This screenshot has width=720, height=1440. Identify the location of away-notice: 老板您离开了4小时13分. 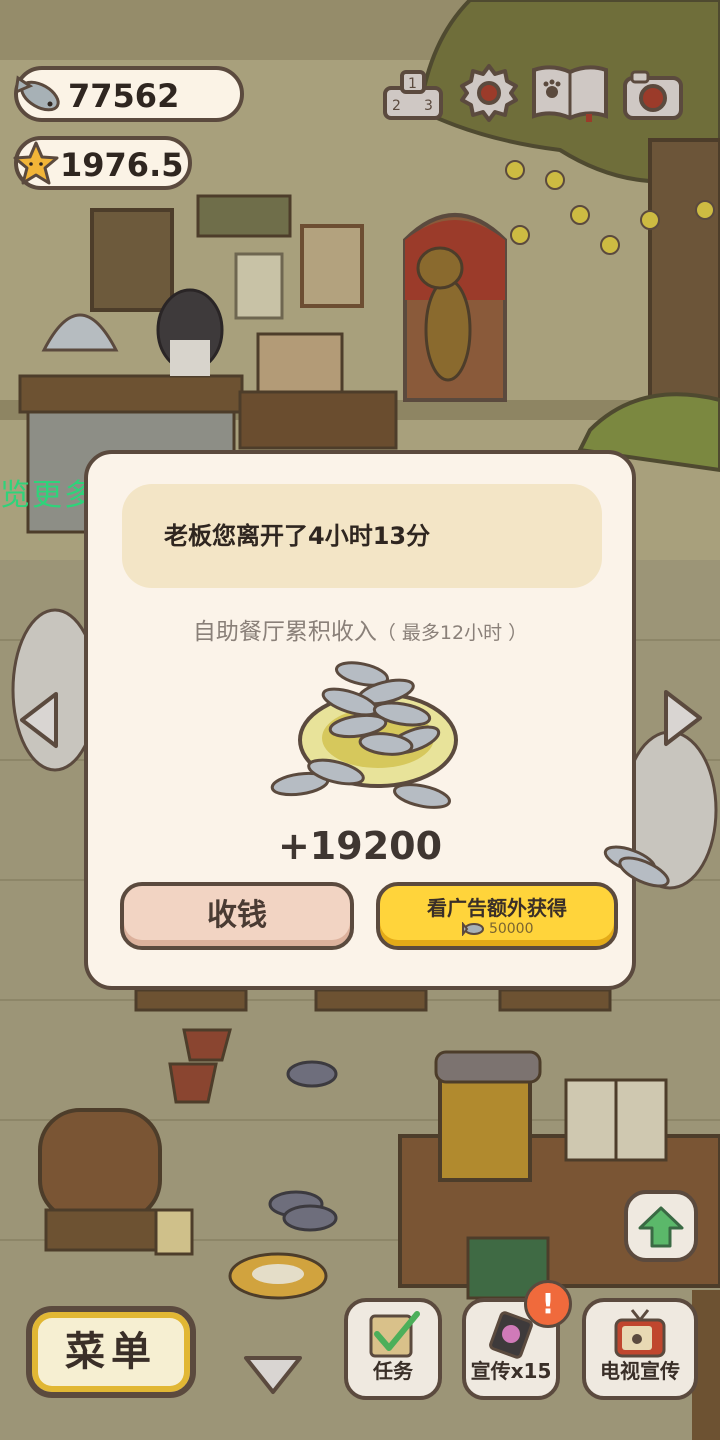
(362, 536).